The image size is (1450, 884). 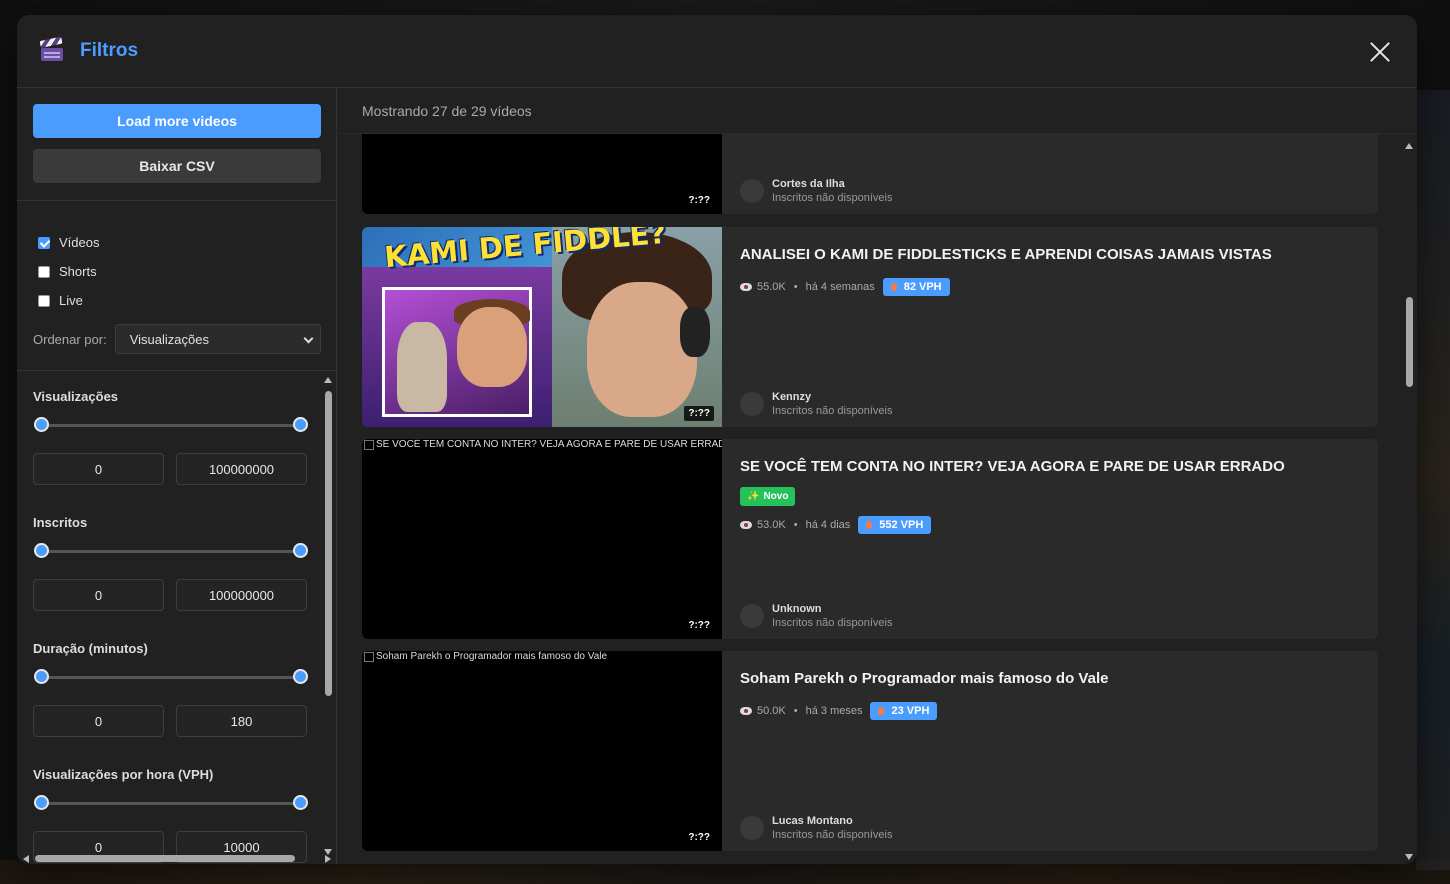 I want to click on channel-info: Cortes da Ilha Inscritos não disponíveis, so click(x=816, y=191).